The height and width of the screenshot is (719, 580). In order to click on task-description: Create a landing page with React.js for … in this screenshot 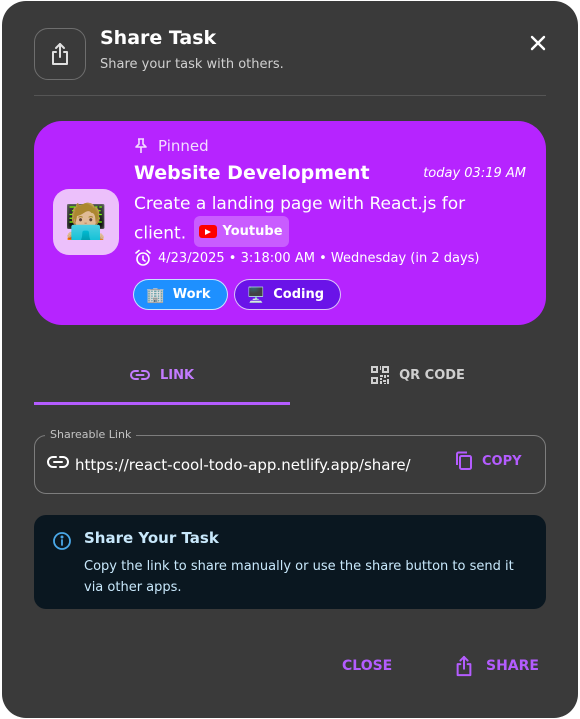, I will do `click(324, 220)`.